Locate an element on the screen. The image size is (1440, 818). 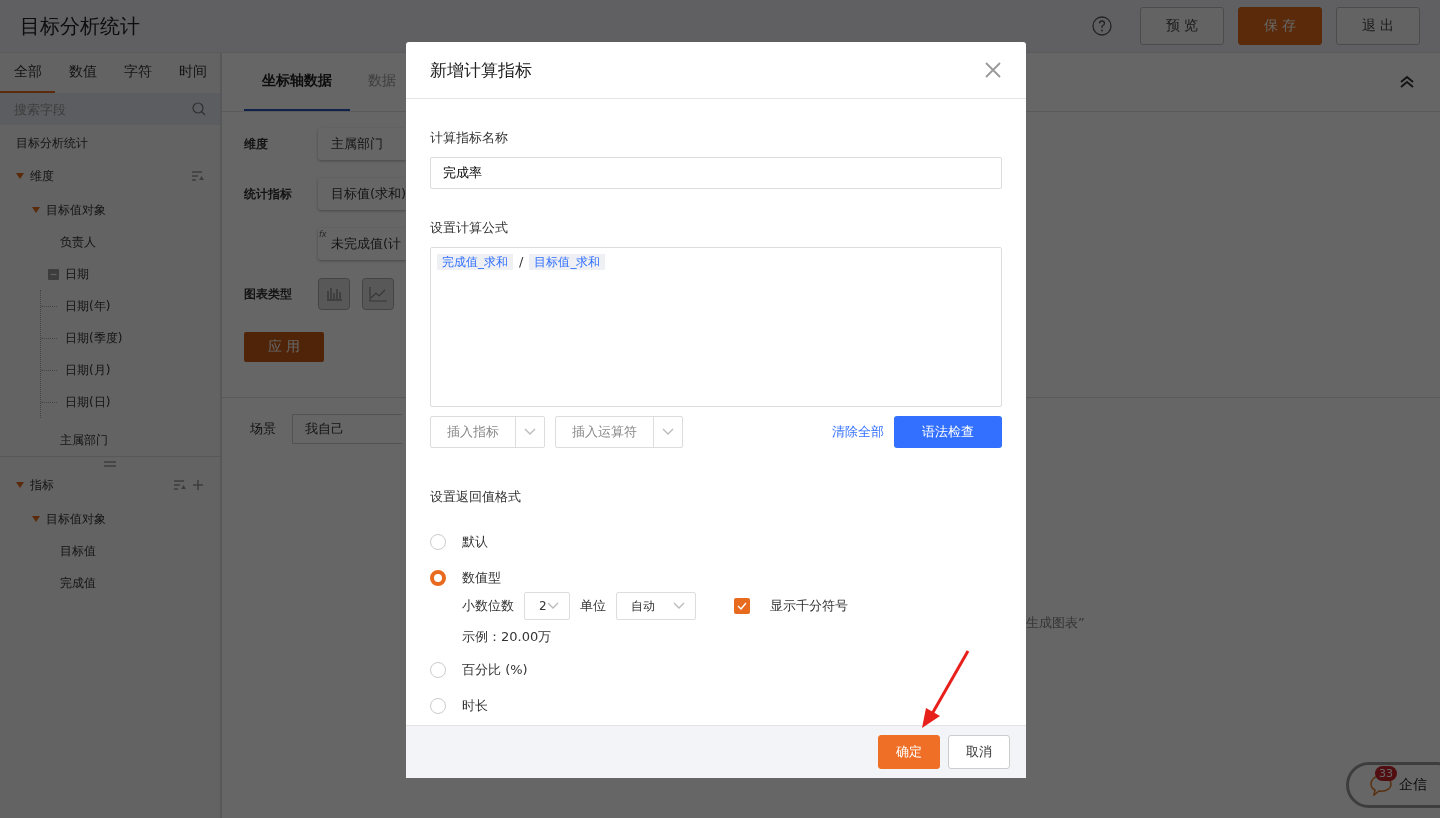
field-label: 小数位数 is located at coordinates (488, 606).